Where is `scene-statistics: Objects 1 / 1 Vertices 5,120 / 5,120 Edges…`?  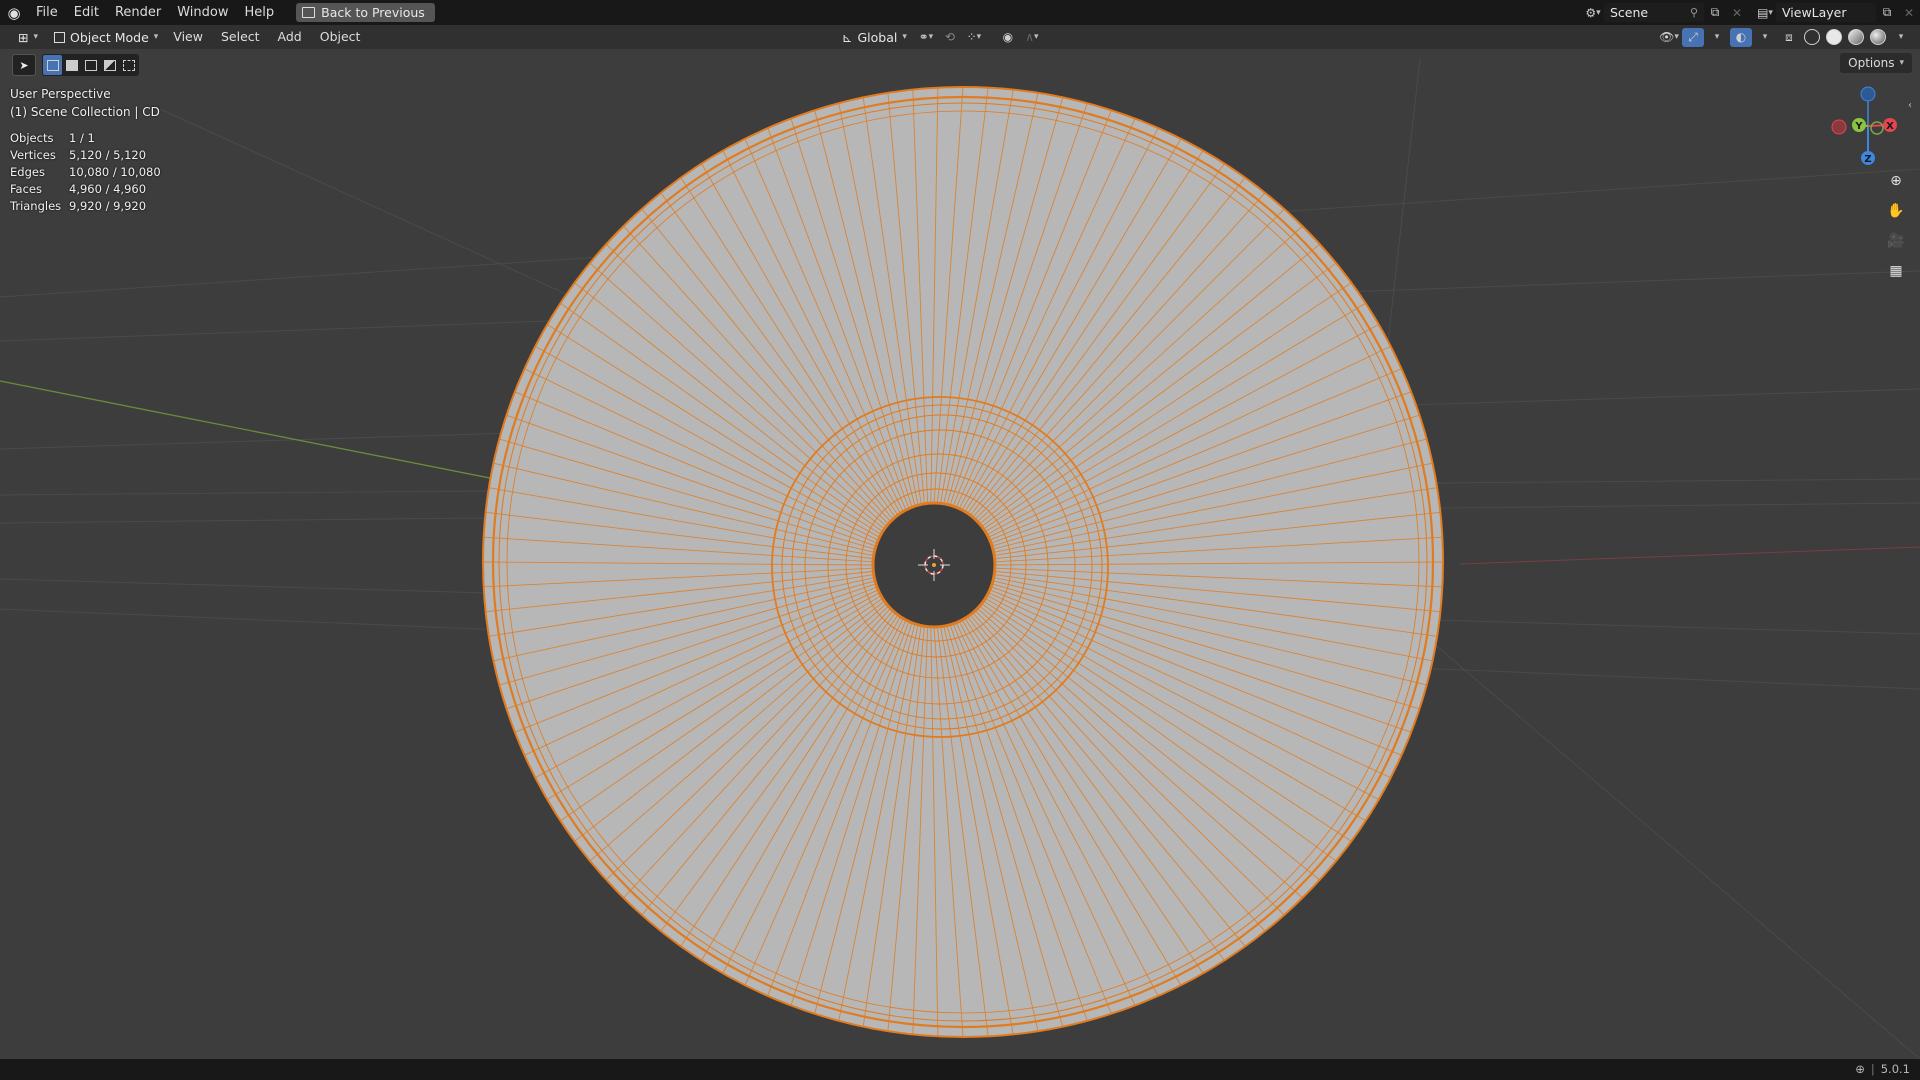 scene-statistics: Objects 1 / 1 Vertices 5,120 / 5,120 Edges… is located at coordinates (85, 172).